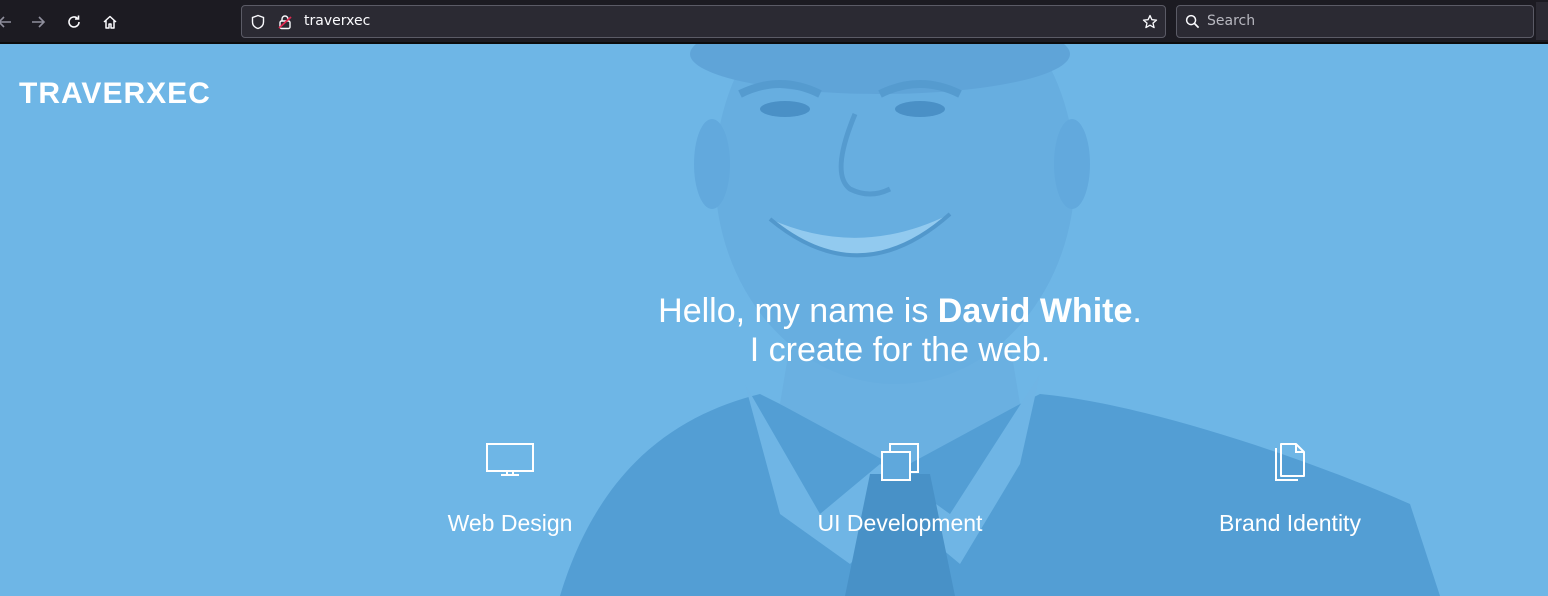 This screenshot has height=596, width=1548. I want to click on bookmark-star-icon, so click(1150, 22).